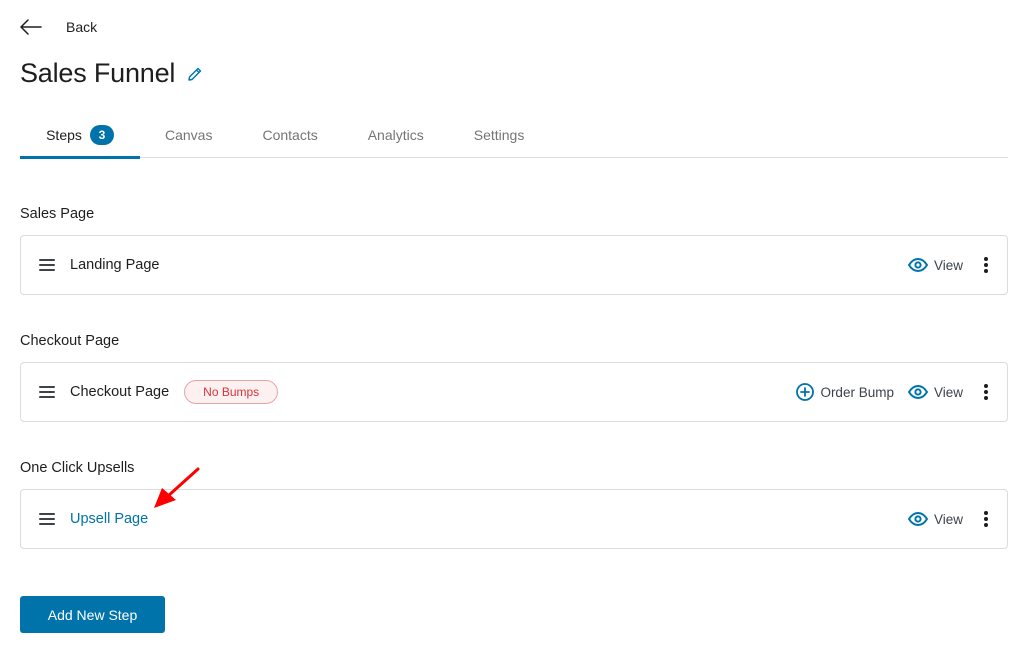 The width and height of the screenshot is (1024, 659). I want to click on tab-analytics-label: Analytics, so click(395, 135).